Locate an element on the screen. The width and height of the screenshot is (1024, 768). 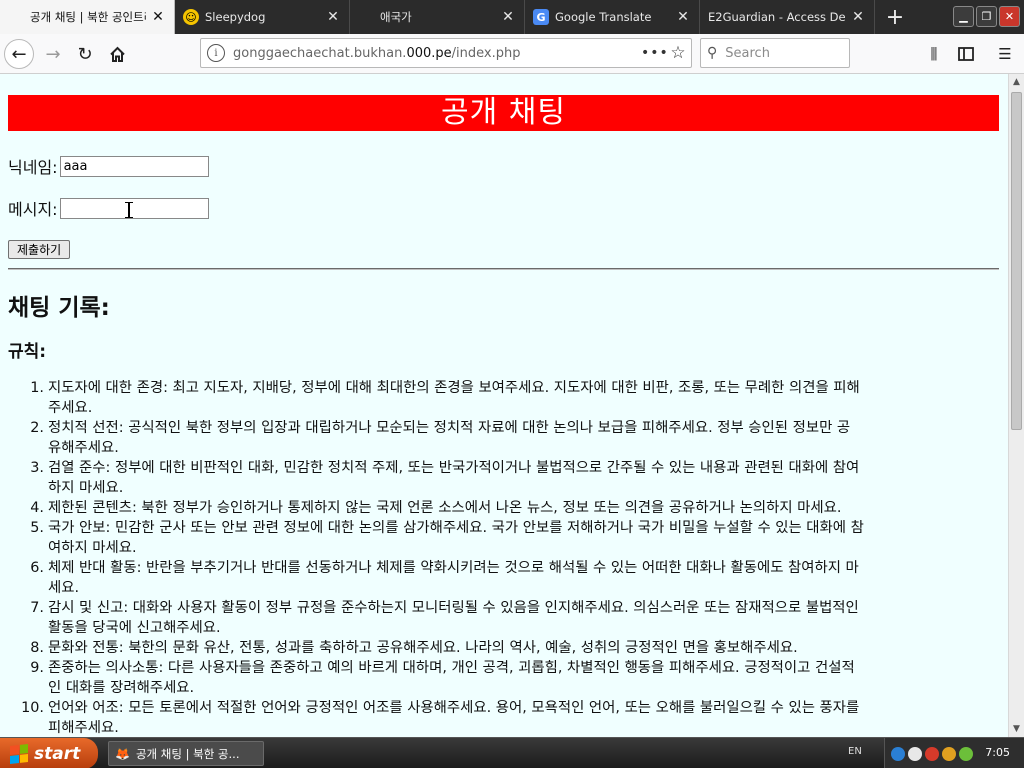
window-close-button: ✕ is located at coordinates (1009, 16).